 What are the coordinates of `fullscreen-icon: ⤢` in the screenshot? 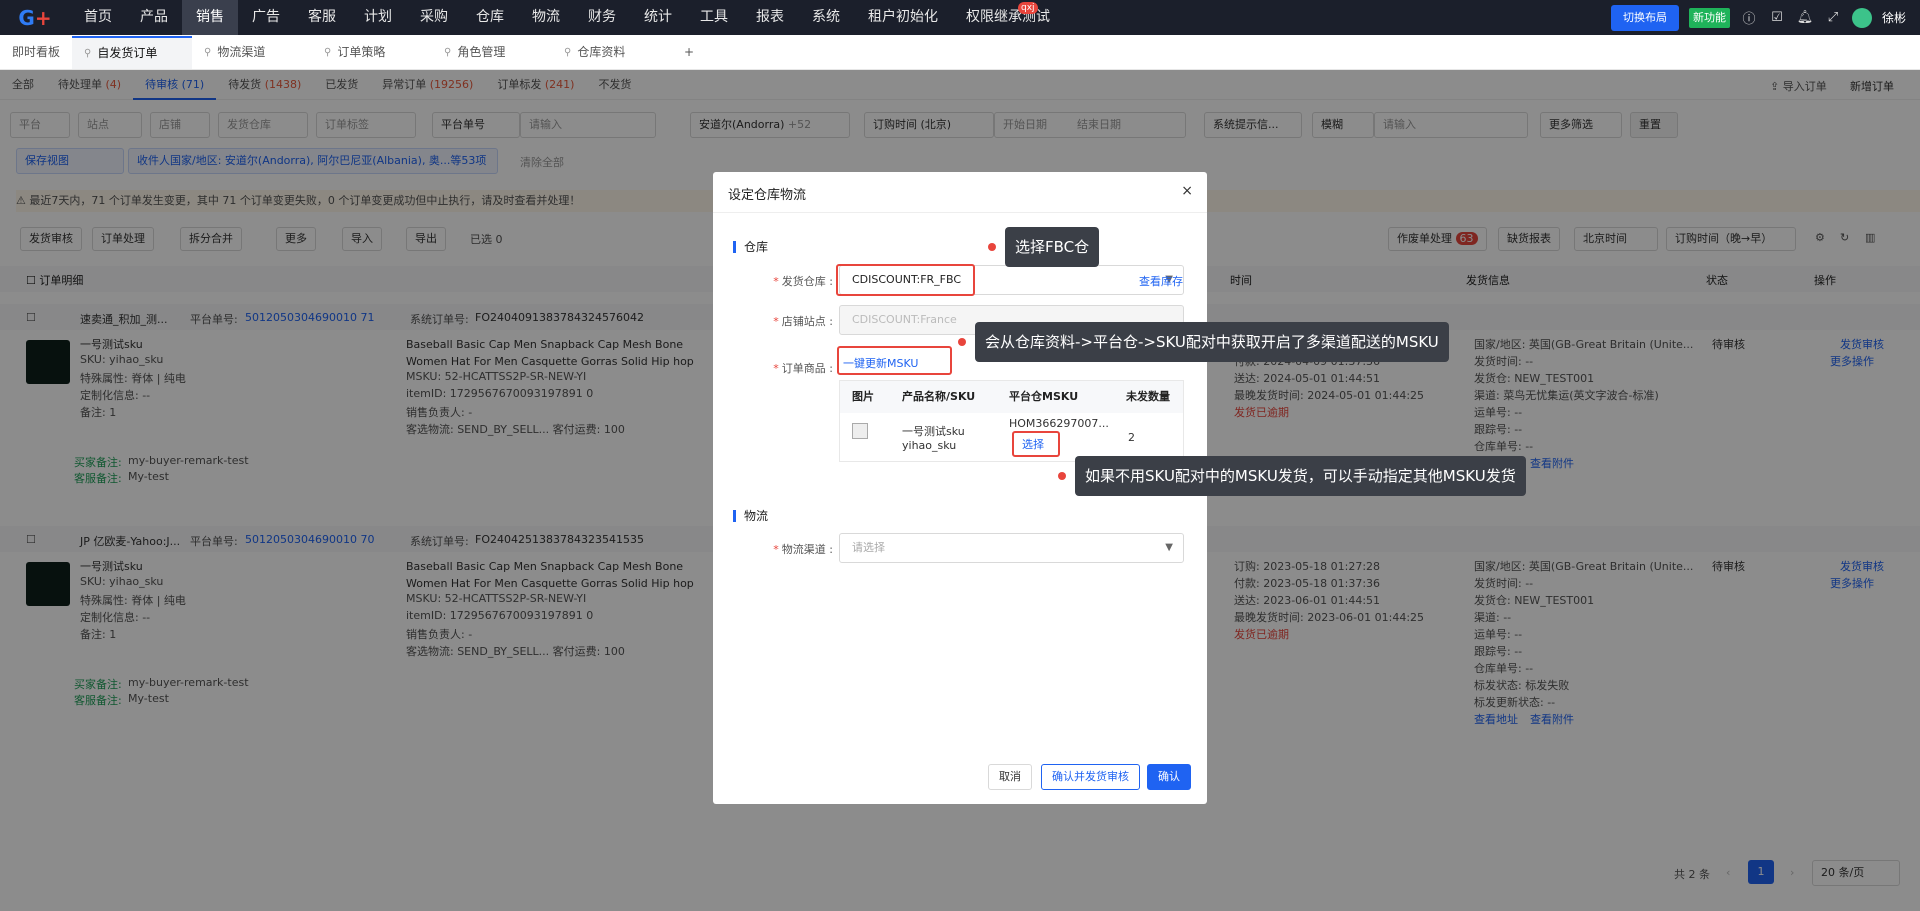 It's located at (1833, 17).